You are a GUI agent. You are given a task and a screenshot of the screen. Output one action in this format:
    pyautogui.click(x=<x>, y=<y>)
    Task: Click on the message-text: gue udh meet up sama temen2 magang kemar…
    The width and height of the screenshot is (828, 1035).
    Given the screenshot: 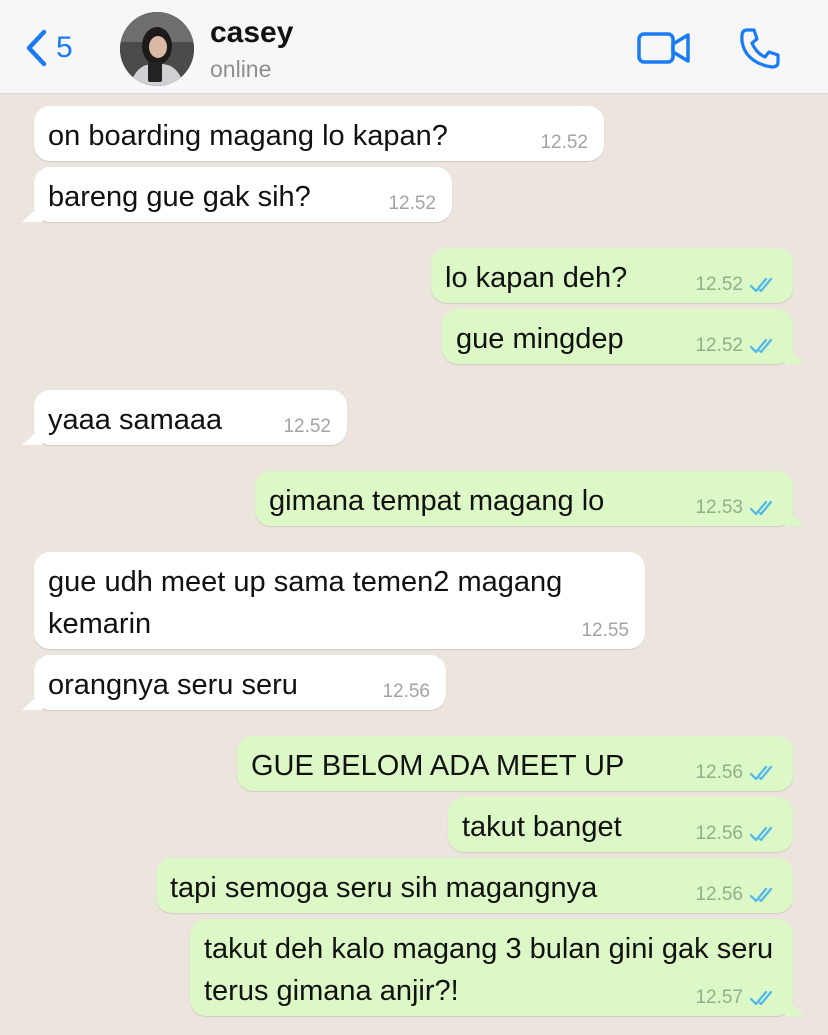 What is the action you would take?
    pyautogui.click(x=305, y=603)
    